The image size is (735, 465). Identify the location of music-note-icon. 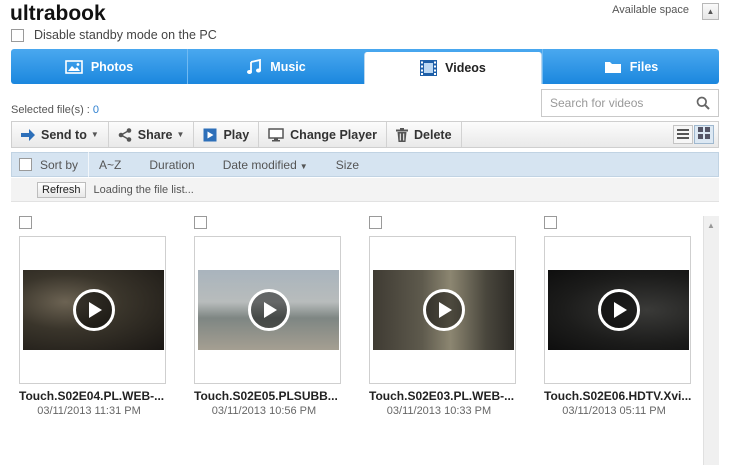
(254, 66).